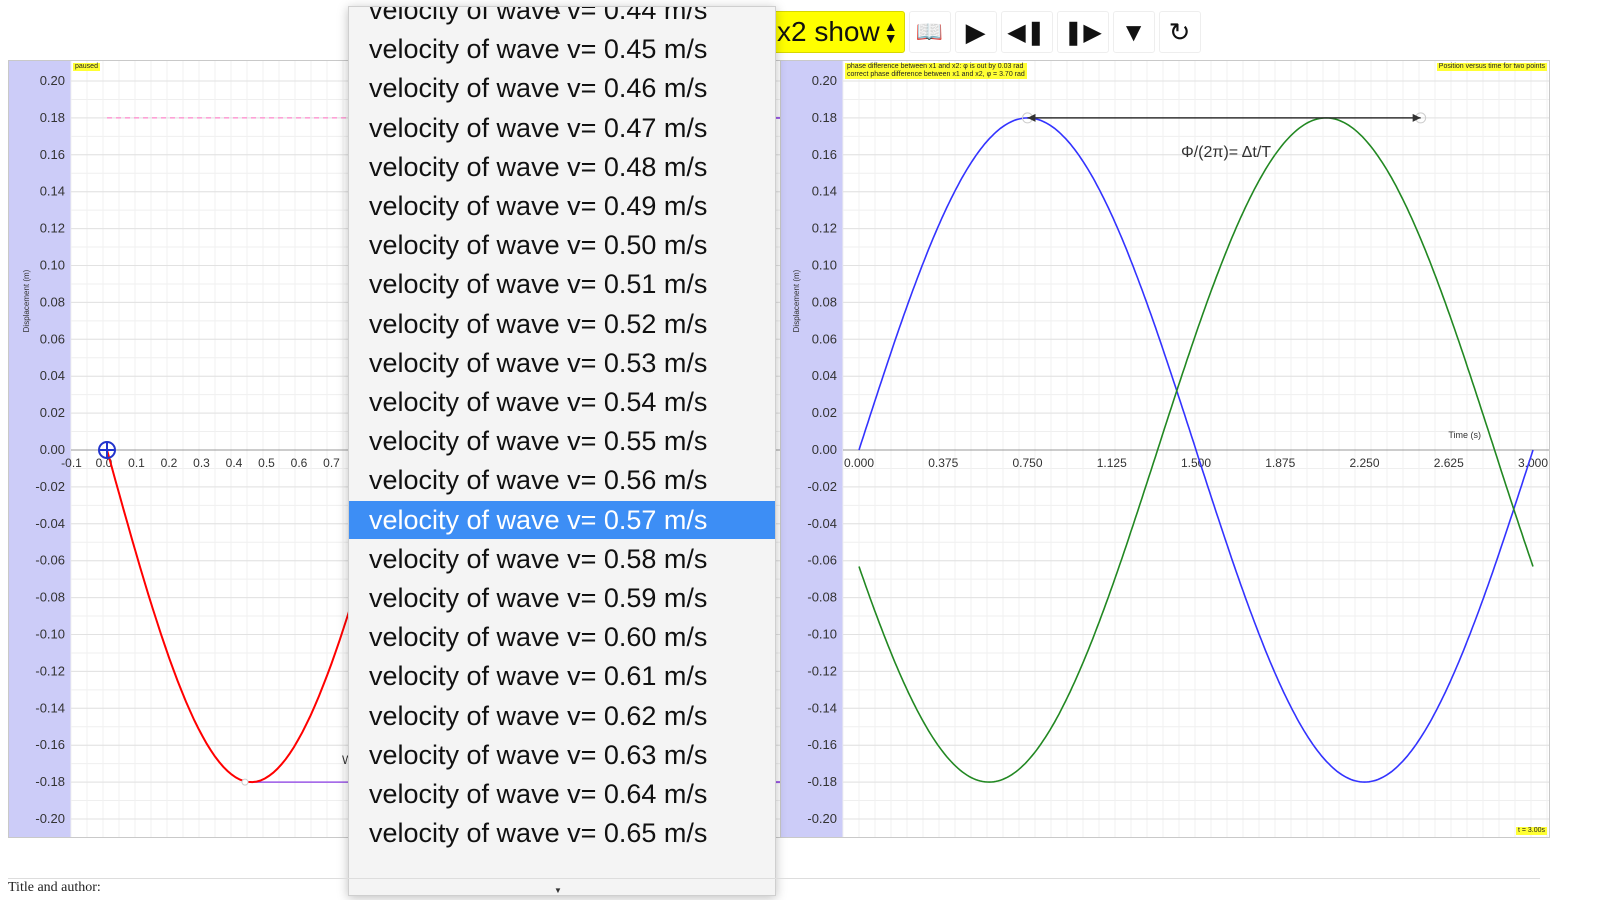  What do you see at coordinates (562, 676) in the screenshot?
I see `dropdown-option: velocity of wave v= 0.61 m/s` at bounding box center [562, 676].